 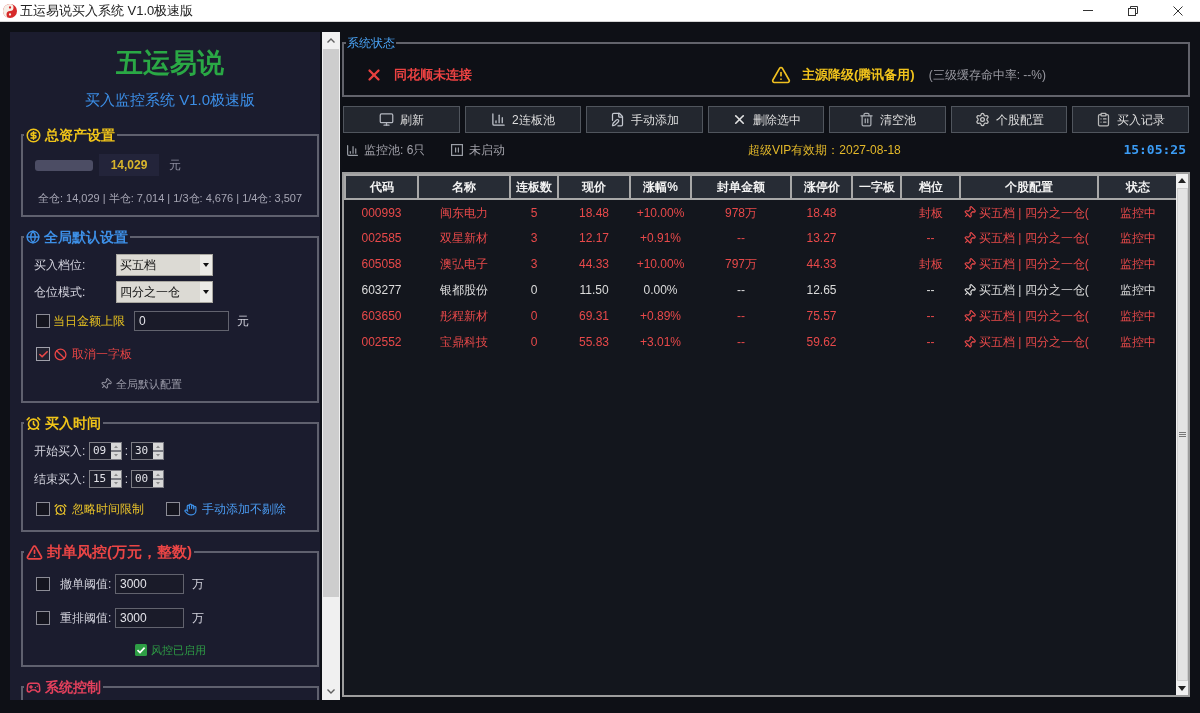 I want to click on table-cell-text: 3, so click(x=534, y=264).